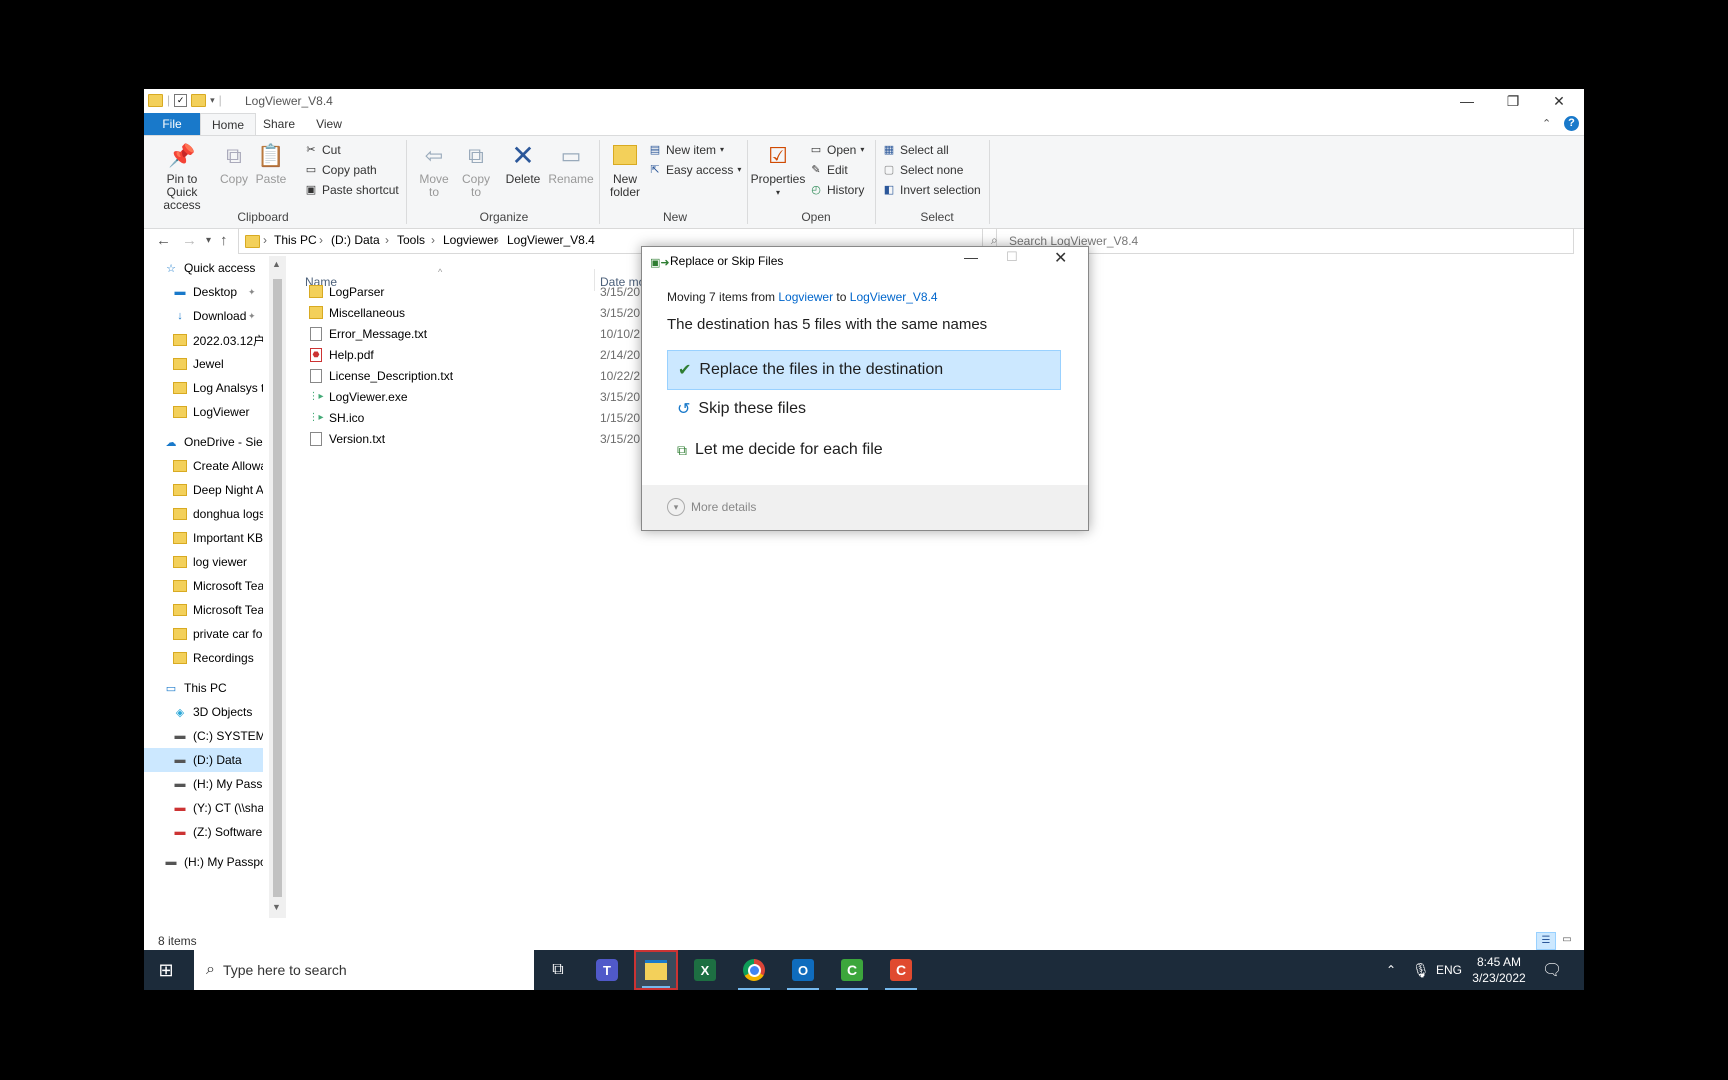 Image resolution: width=1728 pixels, height=1080 pixels. I want to click on paste-shortcut-button: ▣ Paste shortcut, so click(351, 190).